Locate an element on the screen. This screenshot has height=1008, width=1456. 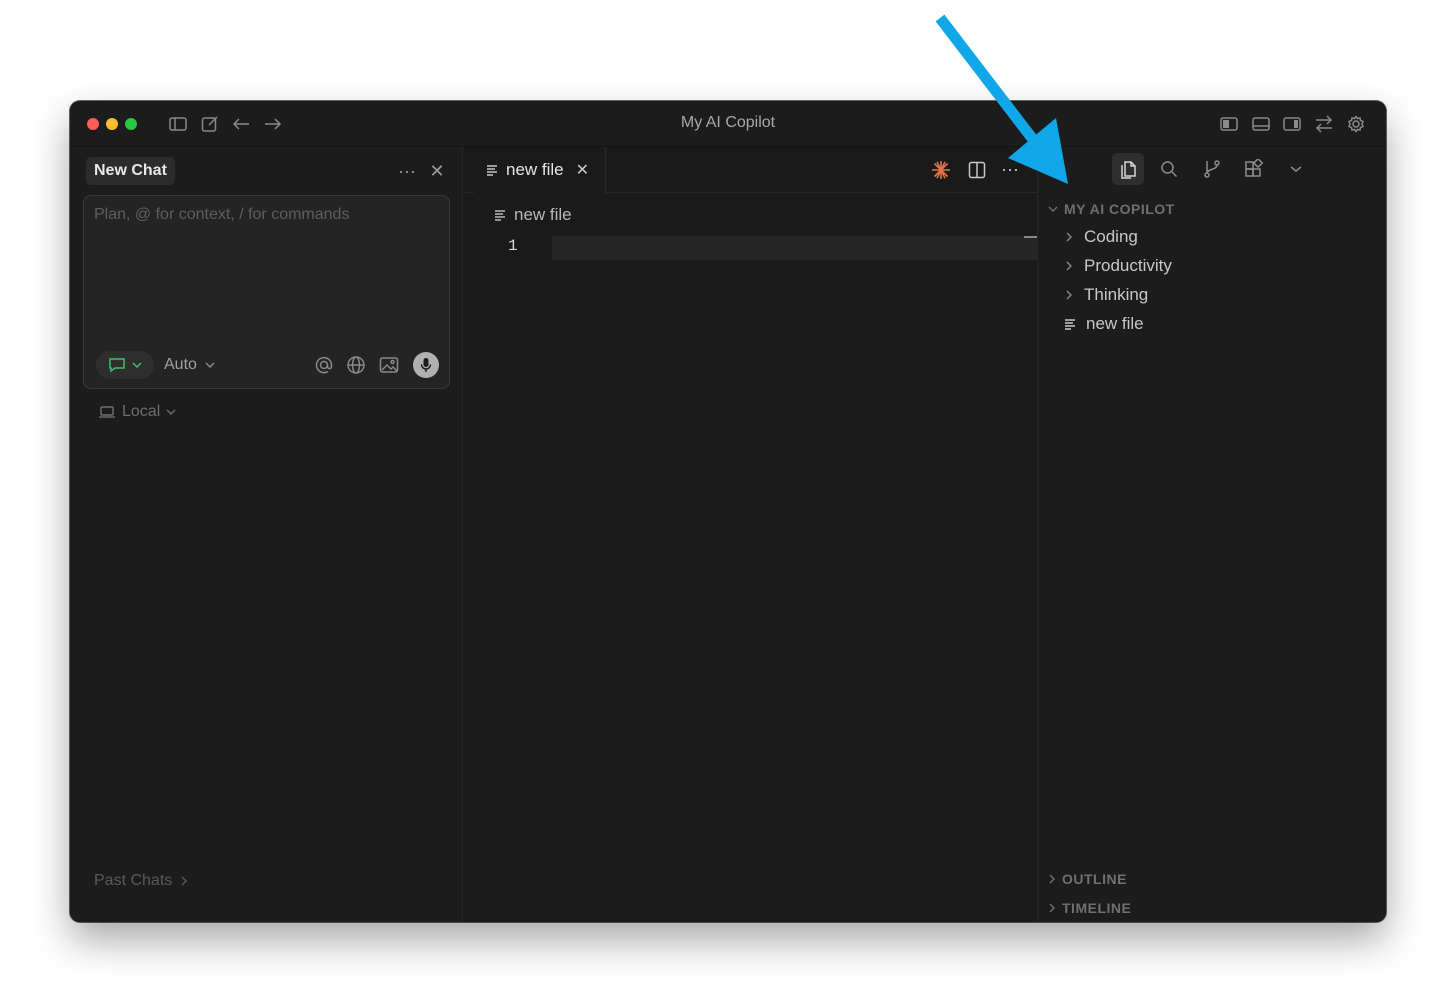
chat-tab-new-chat: New Chat is located at coordinates (130, 171).